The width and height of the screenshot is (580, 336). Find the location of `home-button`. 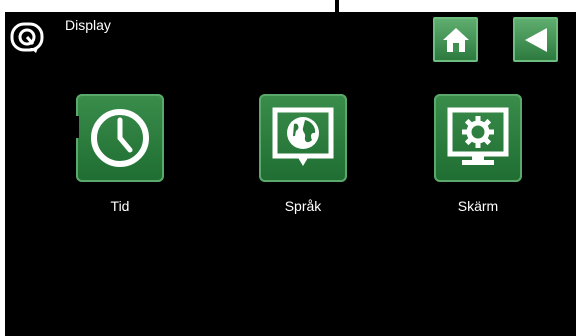

home-button is located at coordinates (455, 39).